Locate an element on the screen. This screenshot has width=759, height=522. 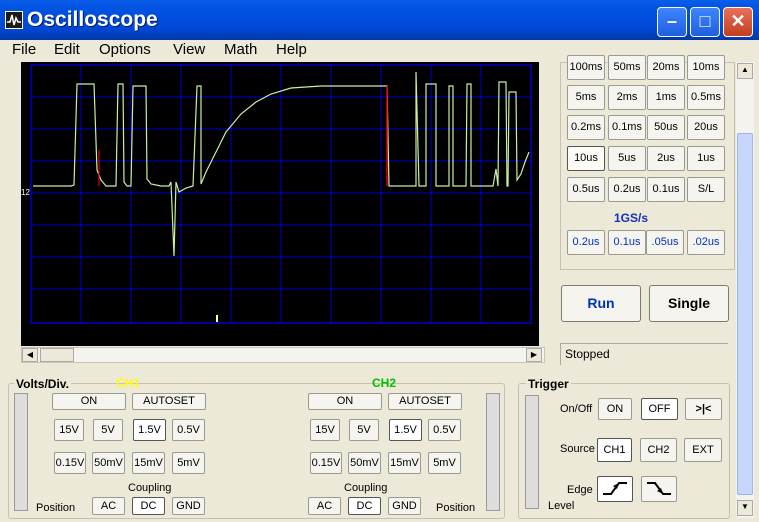
timebase-button-1us: 1us is located at coordinates (706, 158).